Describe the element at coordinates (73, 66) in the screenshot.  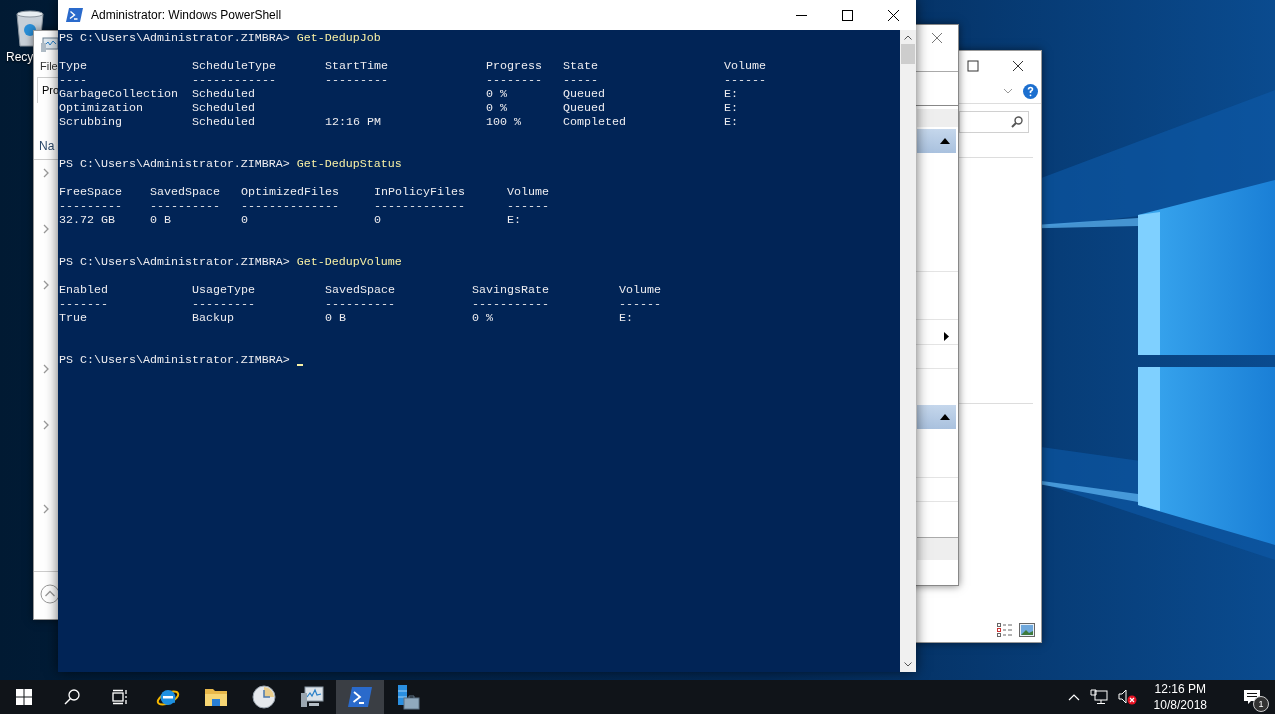
I see `column-header: Type` at that location.